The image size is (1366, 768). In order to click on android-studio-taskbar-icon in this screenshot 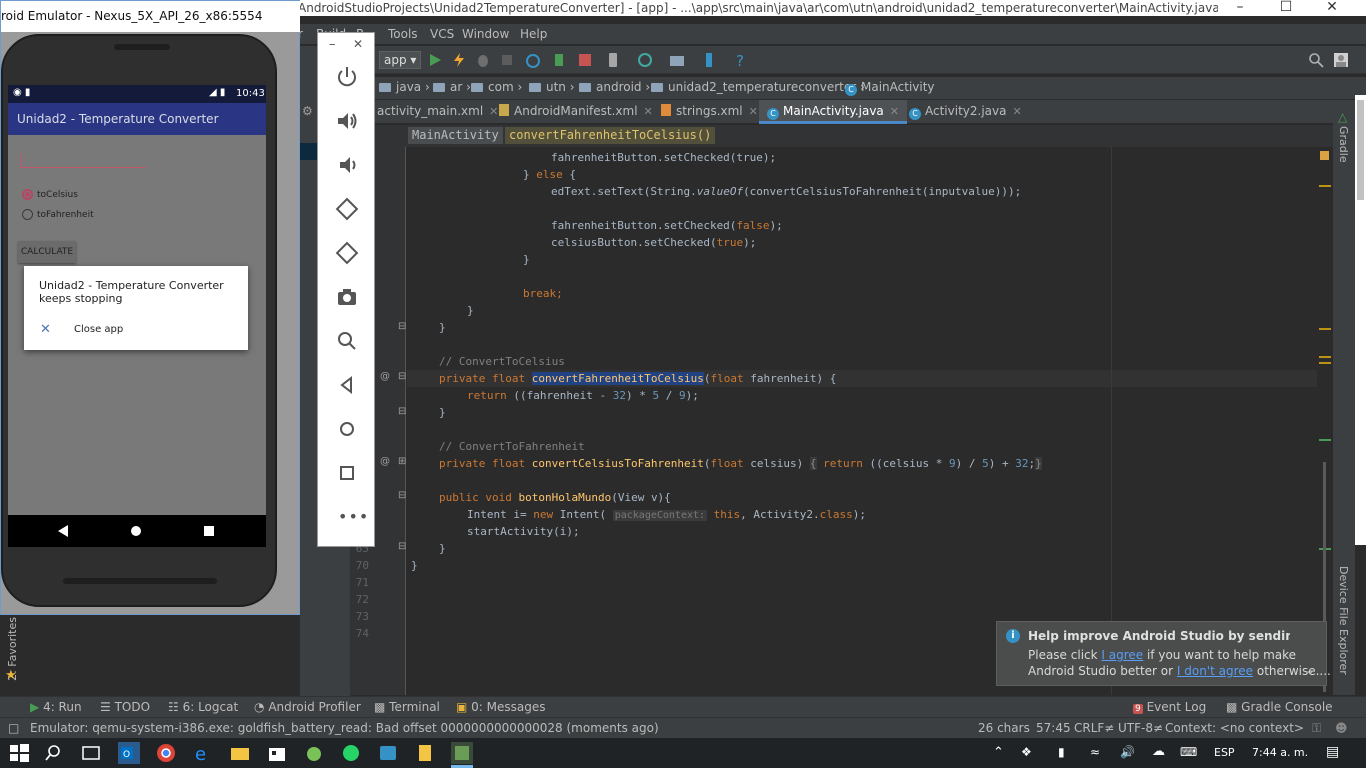, I will do `click(314, 753)`.